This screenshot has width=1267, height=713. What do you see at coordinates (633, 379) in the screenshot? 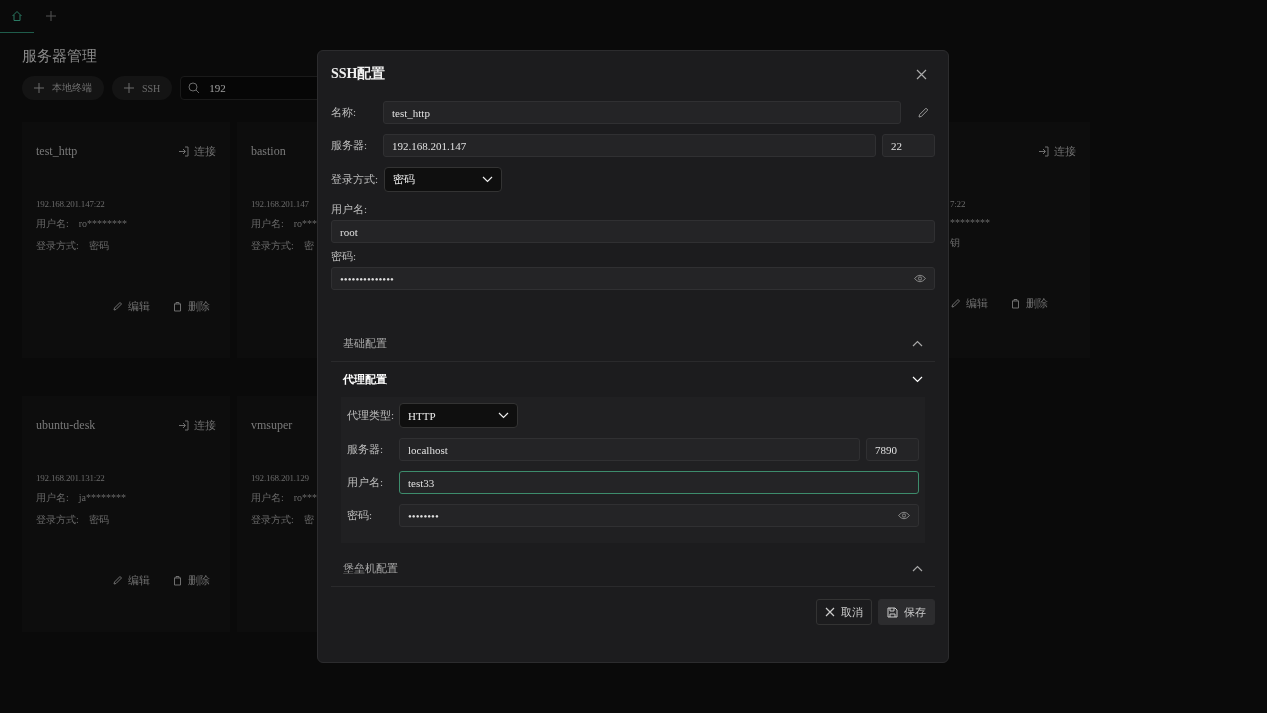
I see `section-header: 代理配置` at bounding box center [633, 379].